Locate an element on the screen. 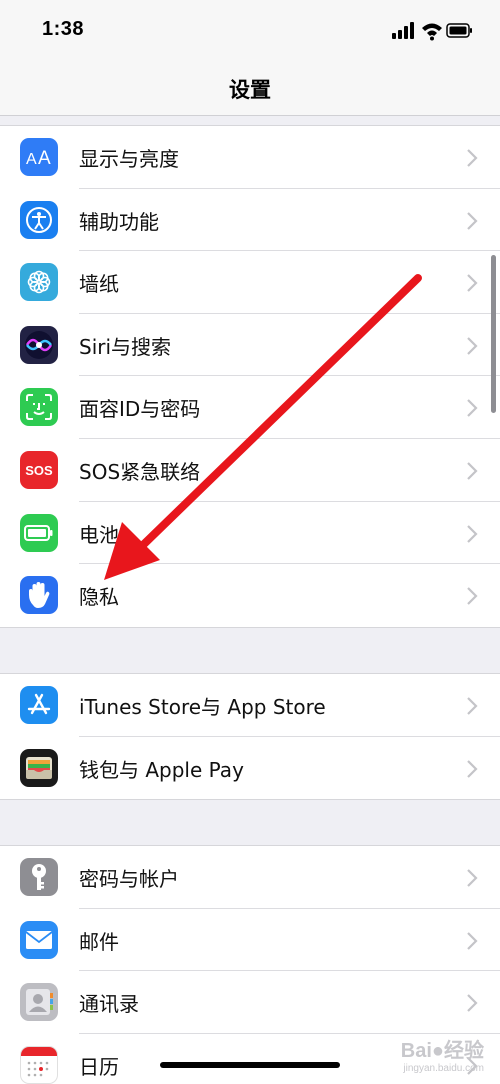 The width and height of the screenshot is (500, 1084). settings-group-2: iTunes Store与 App Store 钱包与 Apple Pay is located at coordinates (250, 737).